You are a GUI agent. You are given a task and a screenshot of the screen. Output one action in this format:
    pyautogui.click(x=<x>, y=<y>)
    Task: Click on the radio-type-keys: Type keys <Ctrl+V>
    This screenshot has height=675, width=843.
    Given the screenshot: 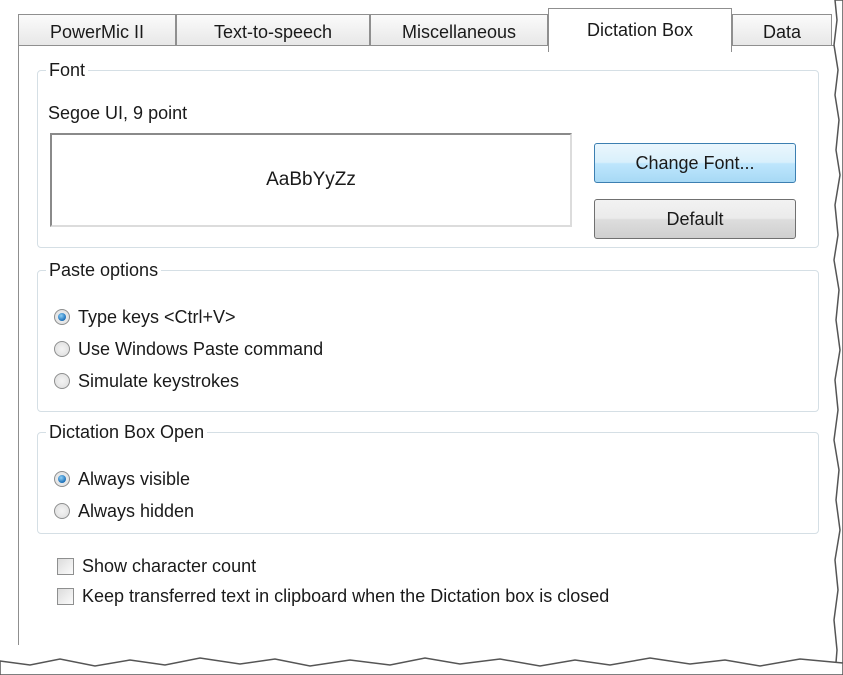 What is the action you would take?
    pyautogui.click(x=145, y=317)
    